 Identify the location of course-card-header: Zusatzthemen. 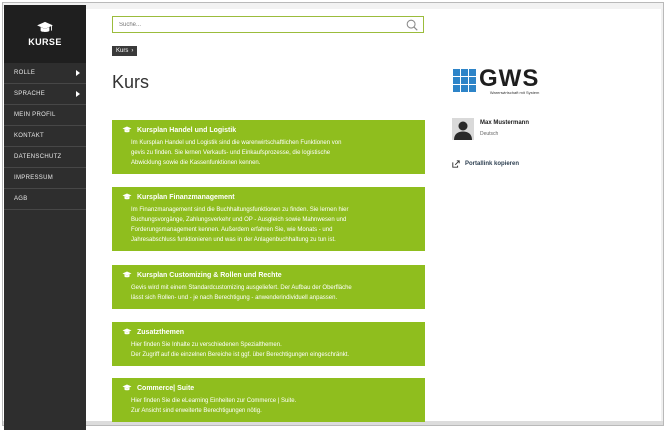
(269, 332).